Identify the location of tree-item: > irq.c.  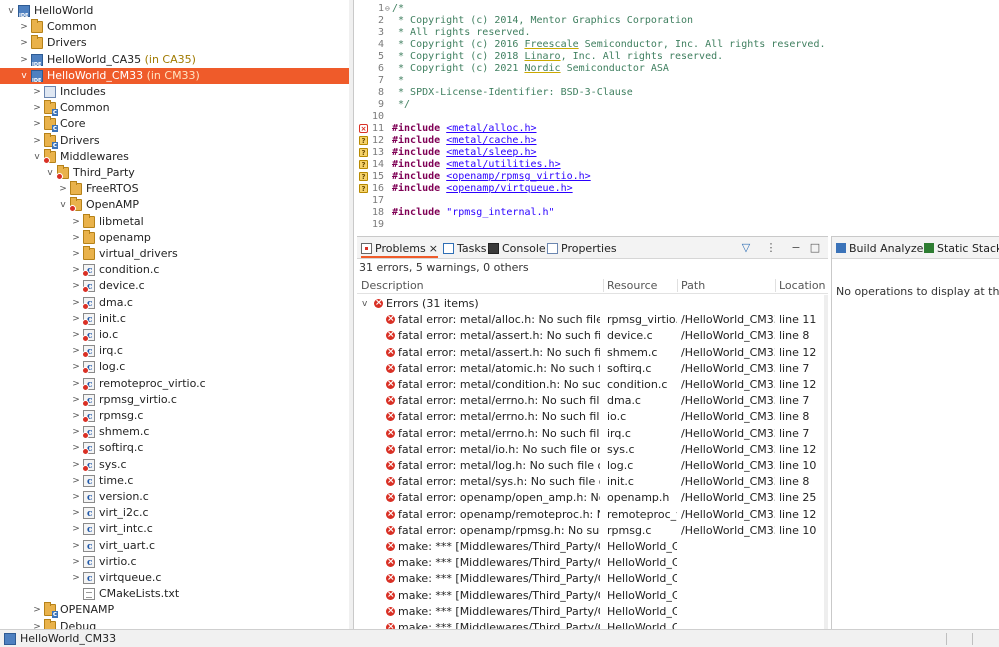
(176, 351).